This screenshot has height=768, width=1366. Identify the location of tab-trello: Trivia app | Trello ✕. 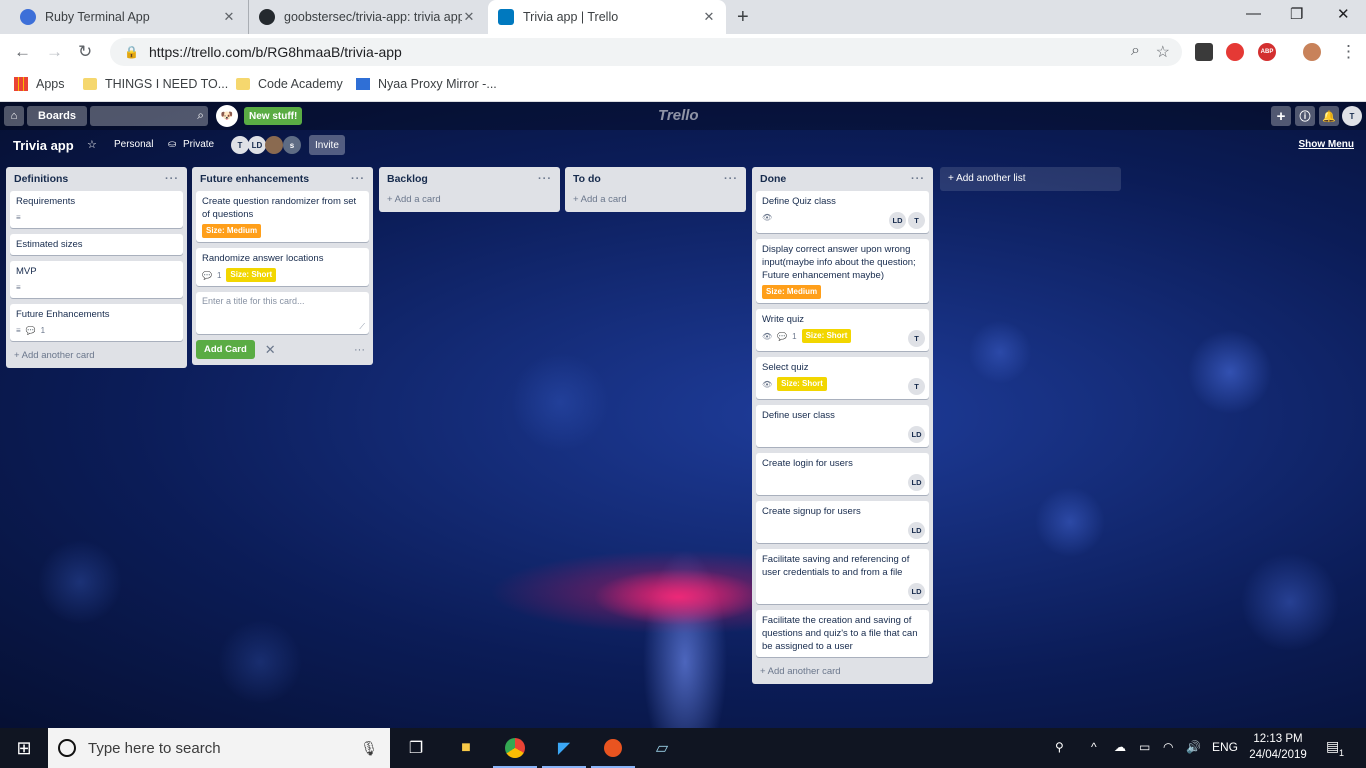
(607, 17).